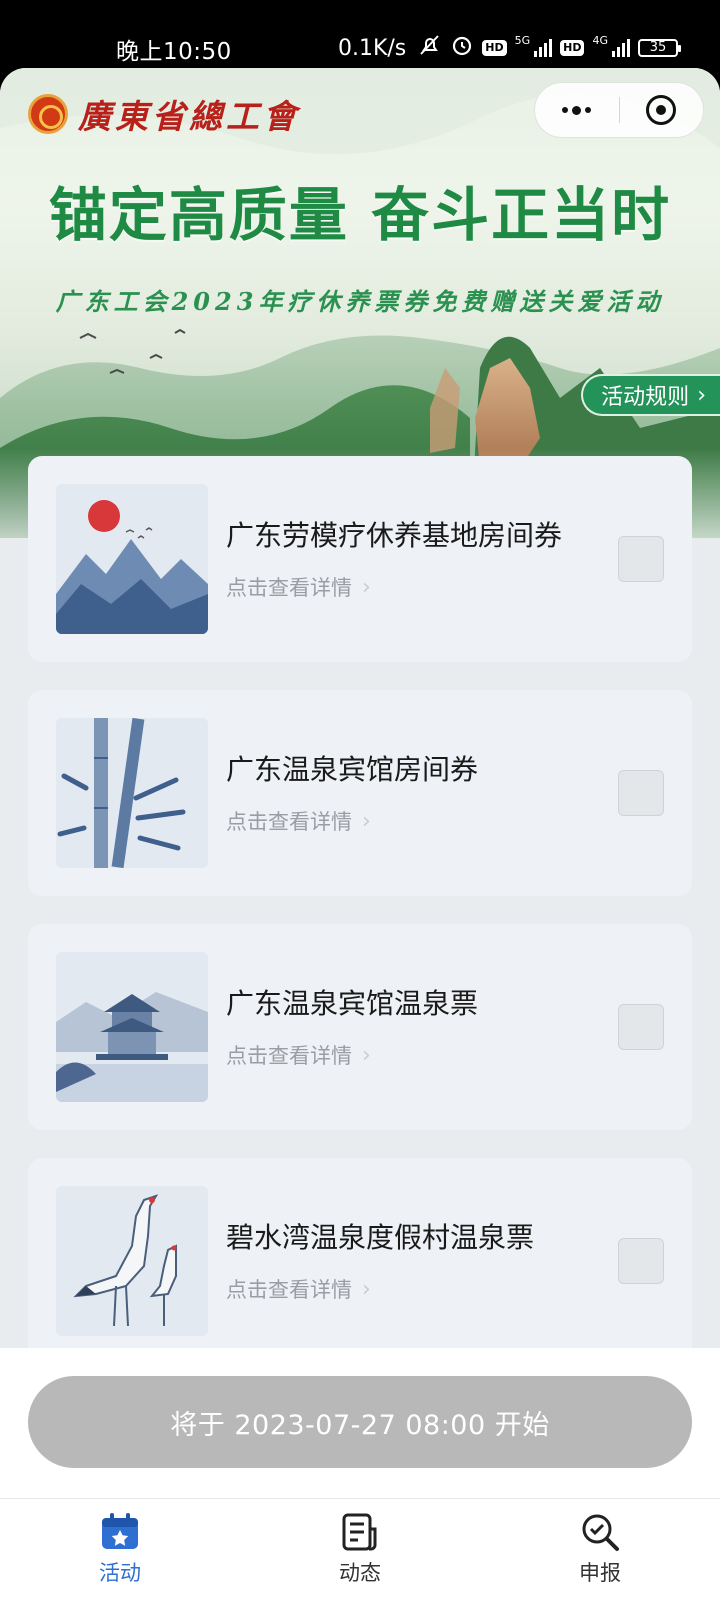 This screenshot has height=1600, width=720. Describe the element at coordinates (462, 48) in the screenshot. I see `alarm-icon` at that location.